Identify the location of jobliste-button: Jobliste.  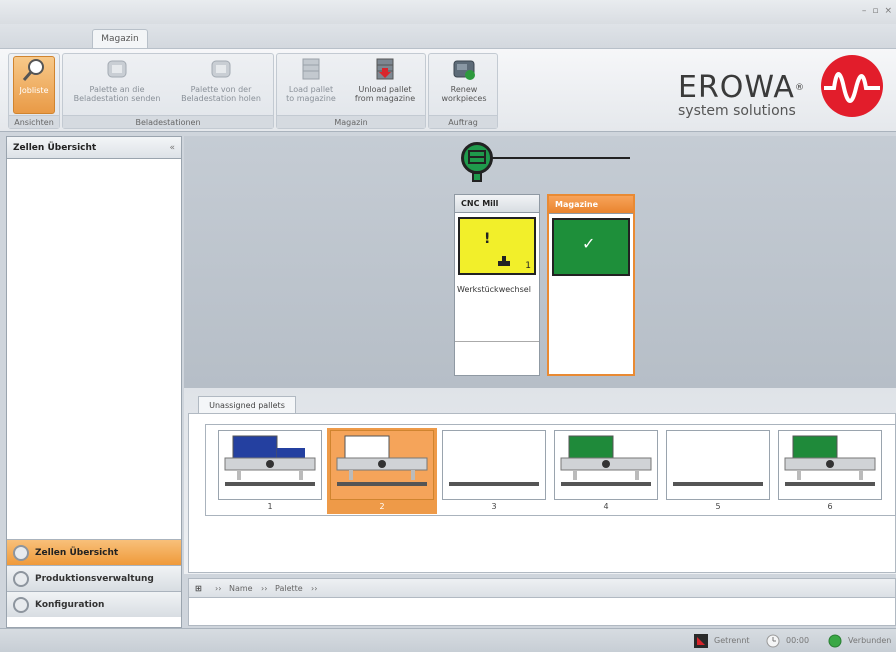
(34, 85).